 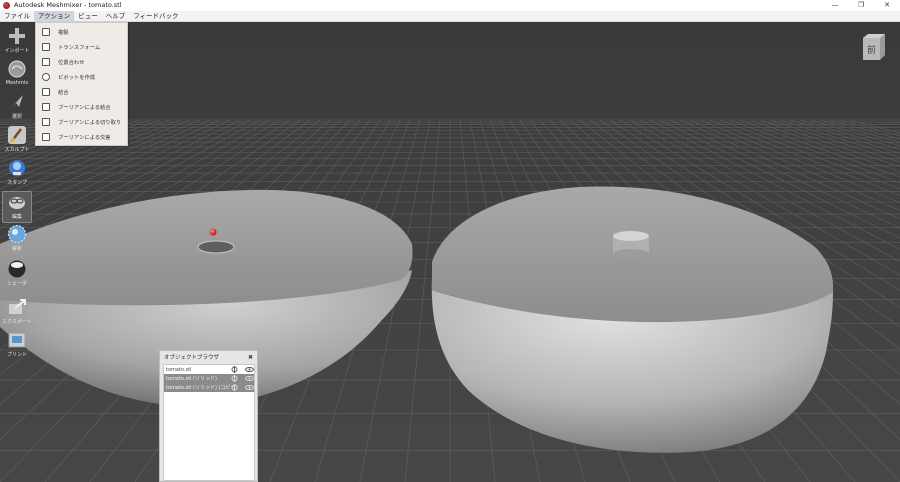 What do you see at coordinates (46, 107) in the screenshot?
I see `boolean-union-icon` at bounding box center [46, 107].